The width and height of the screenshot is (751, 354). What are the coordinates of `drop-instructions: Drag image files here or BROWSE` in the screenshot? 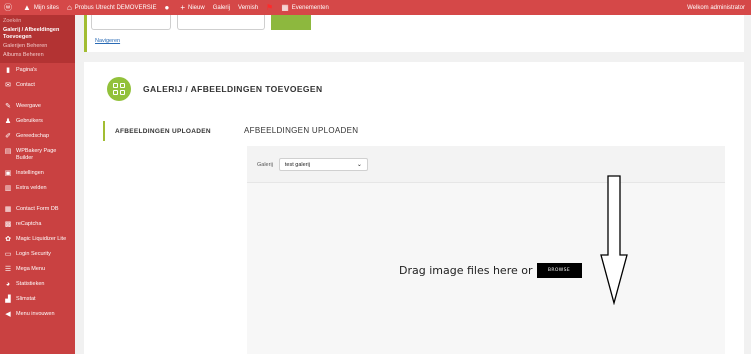 It's located at (490, 270).